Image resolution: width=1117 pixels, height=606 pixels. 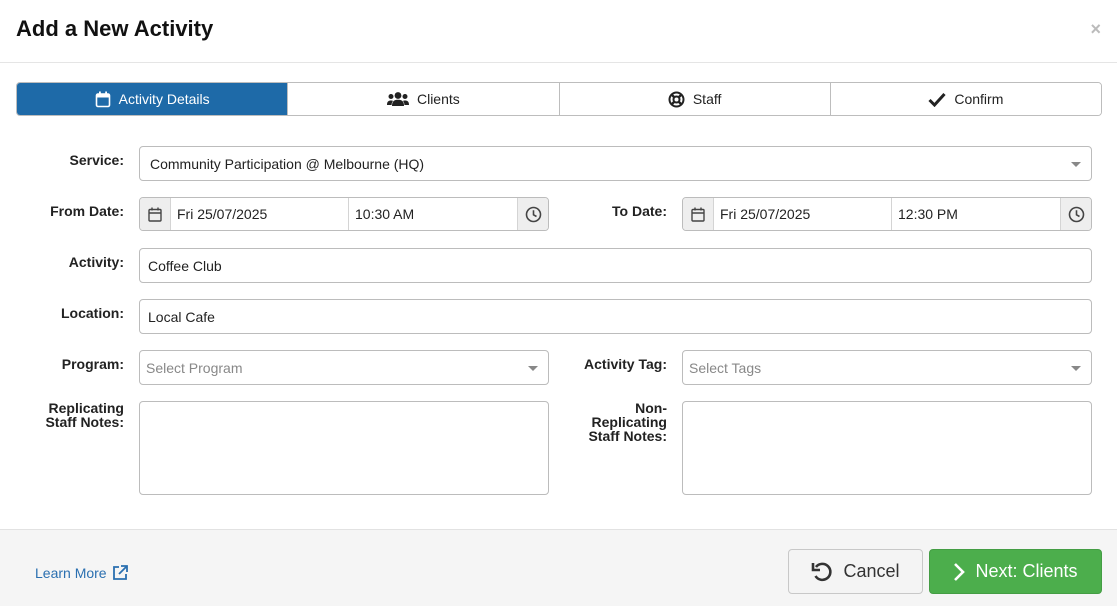 I want to click on tab-activity-details: Activity Details, so click(x=153, y=99).